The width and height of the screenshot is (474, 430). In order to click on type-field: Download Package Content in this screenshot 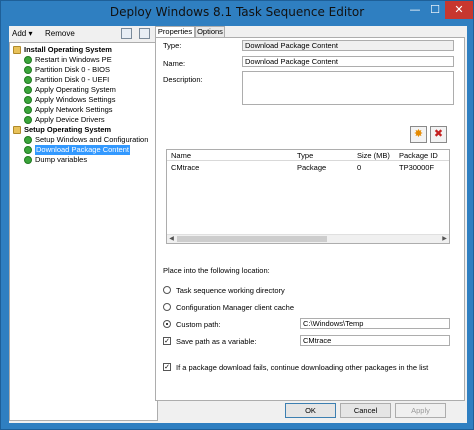, I will do `click(348, 45)`.